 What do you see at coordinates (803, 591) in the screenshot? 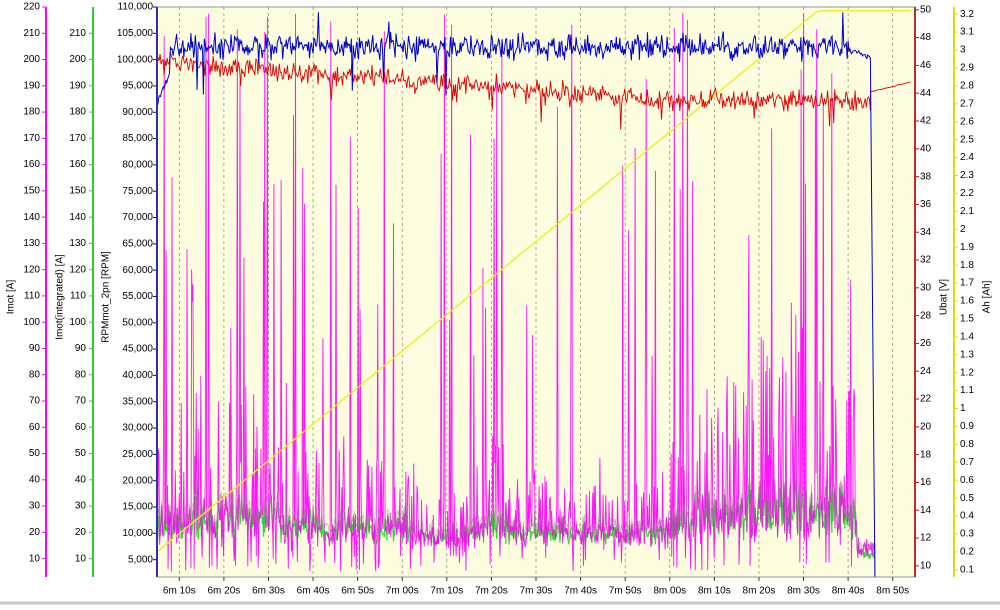
I see `x-tick-label: 8m 30s` at bounding box center [803, 591].